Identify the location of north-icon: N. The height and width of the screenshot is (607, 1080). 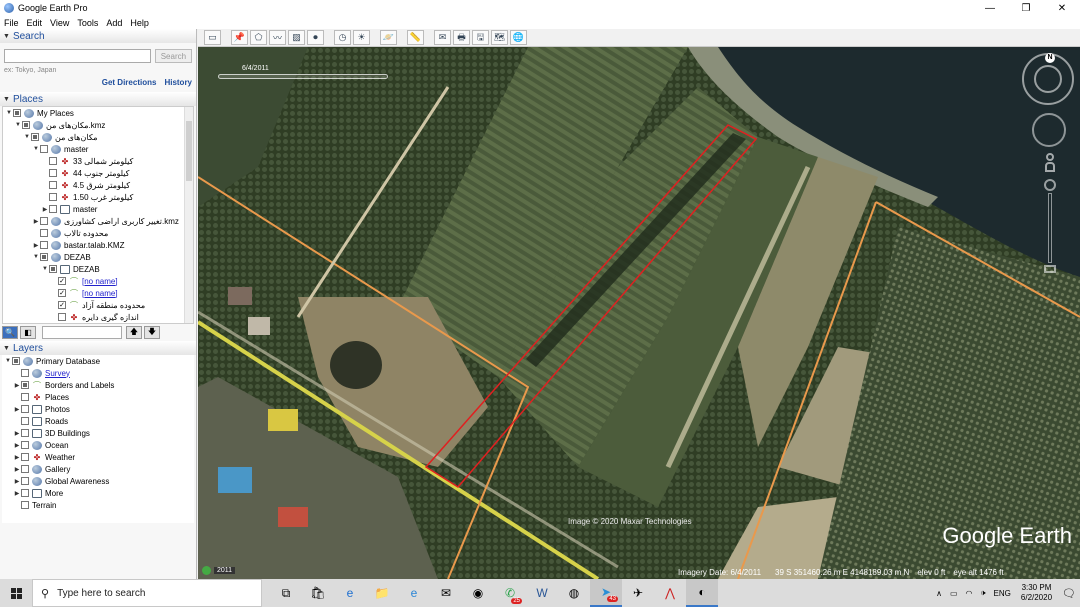
(1050, 58).